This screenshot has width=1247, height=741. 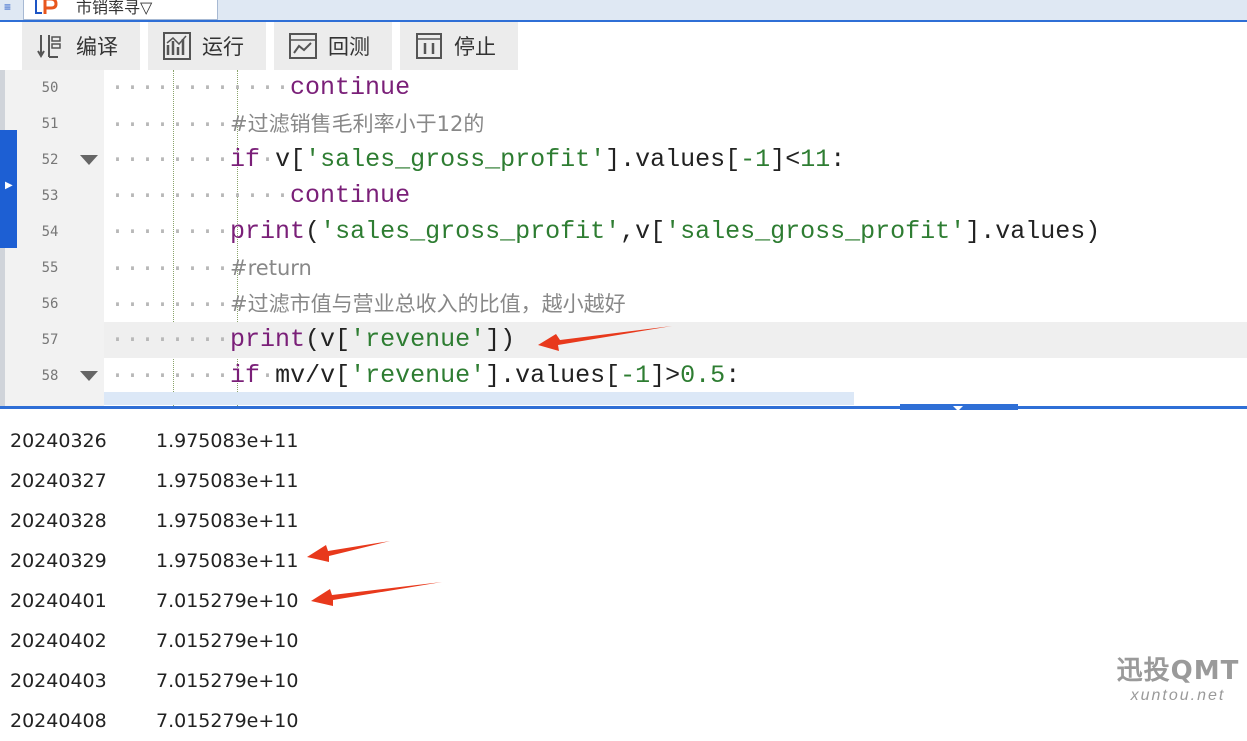 What do you see at coordinates (50, 376) in the screenshot?
I see `line-number: 58` at bounding box center [50, 376].